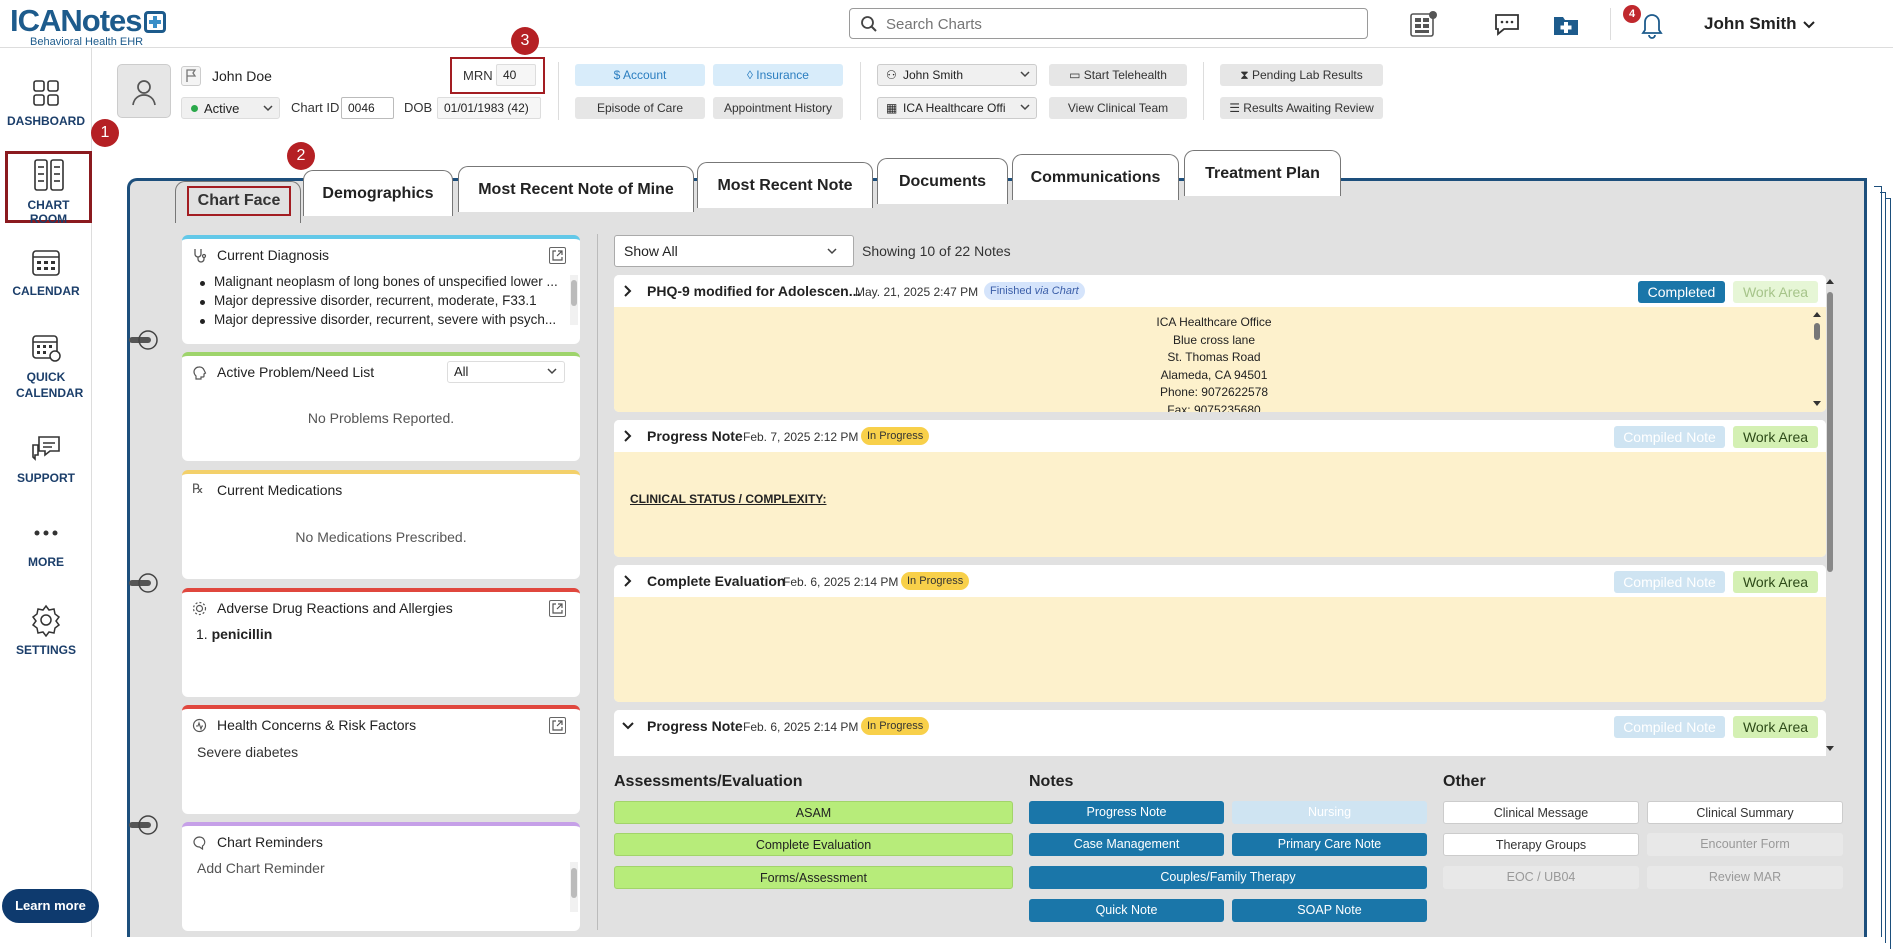  I want to click on search-input, so click(1121, 24).